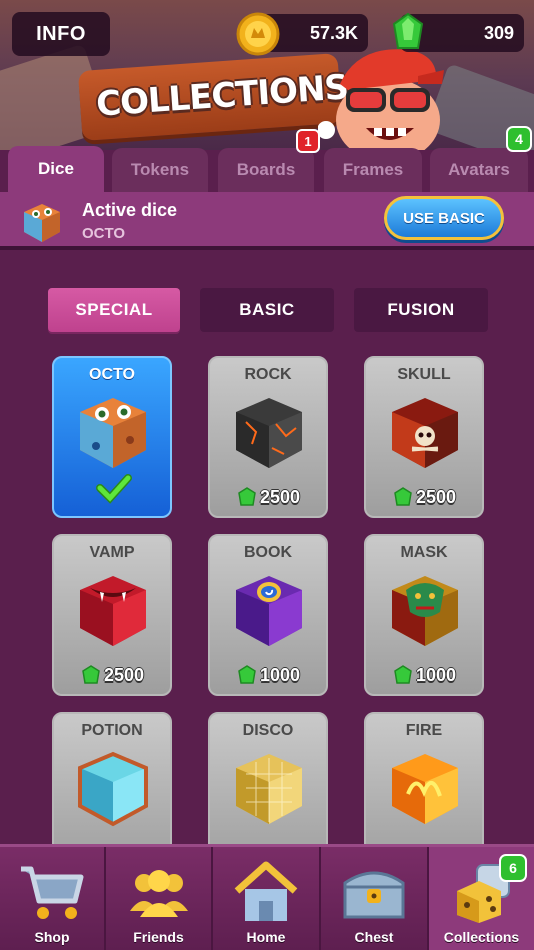 The image size is (534, 950). I want to click on tab-label: Dice, so click(56, 168).